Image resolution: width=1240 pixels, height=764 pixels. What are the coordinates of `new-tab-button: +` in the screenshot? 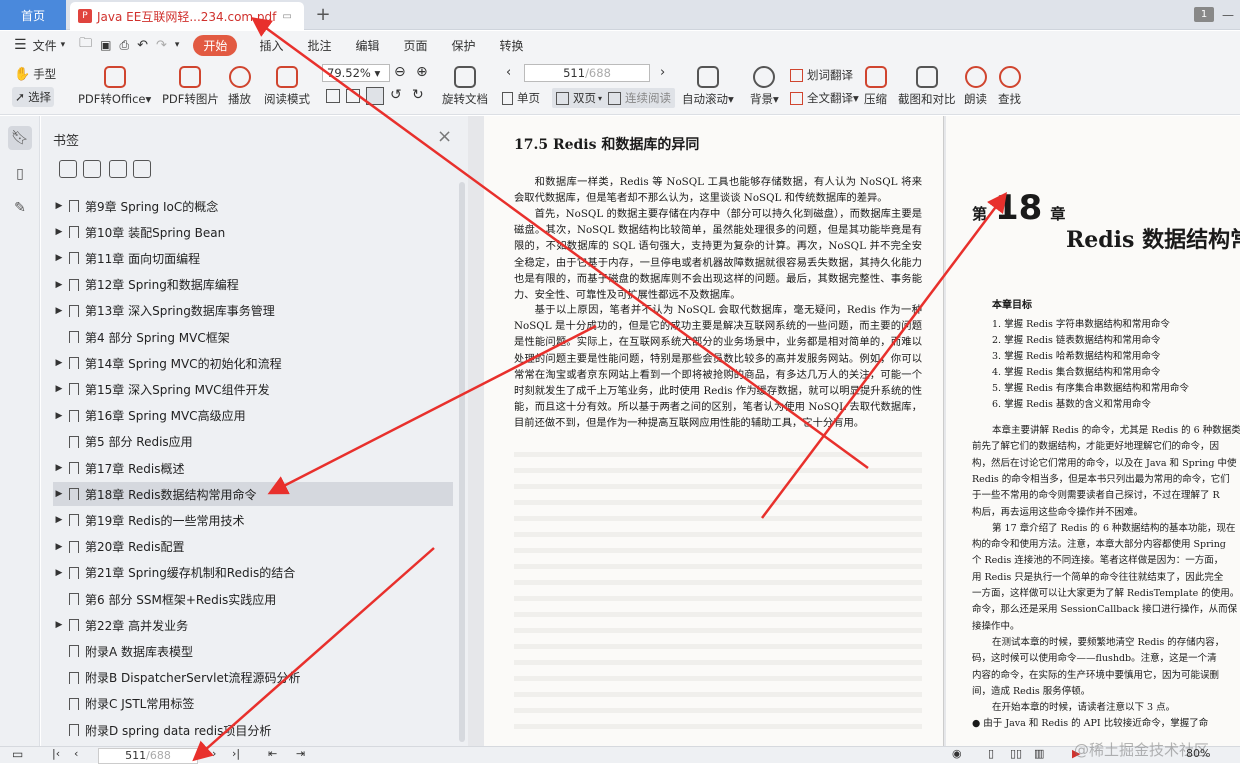 It's located at (323, 15).